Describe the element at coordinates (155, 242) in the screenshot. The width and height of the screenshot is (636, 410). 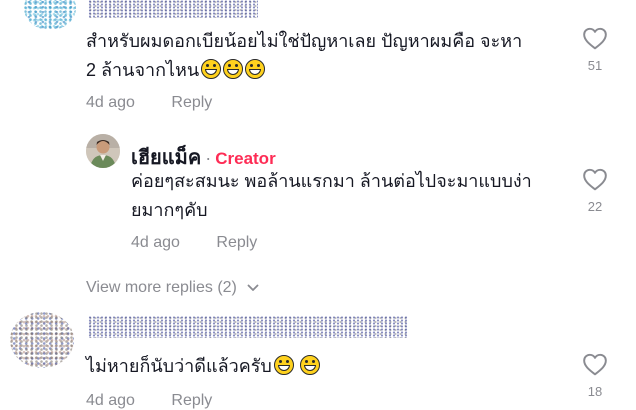
I see `reply-time: 4d ago` at that location.